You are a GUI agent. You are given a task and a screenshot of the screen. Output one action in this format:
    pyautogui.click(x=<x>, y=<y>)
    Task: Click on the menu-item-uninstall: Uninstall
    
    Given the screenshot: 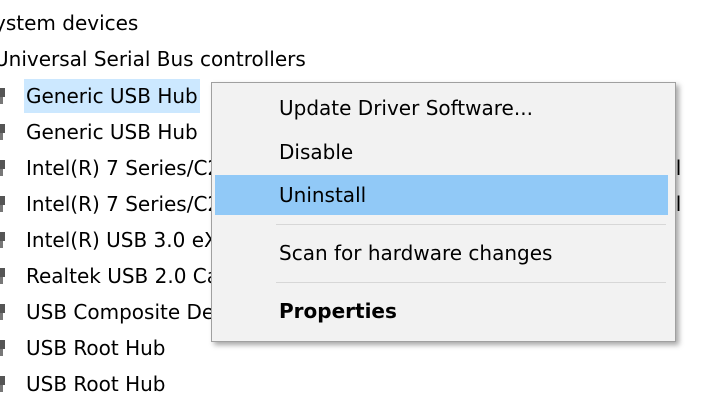 What is the action you would take?
    pyautogui.click(x=441, y=195)
    